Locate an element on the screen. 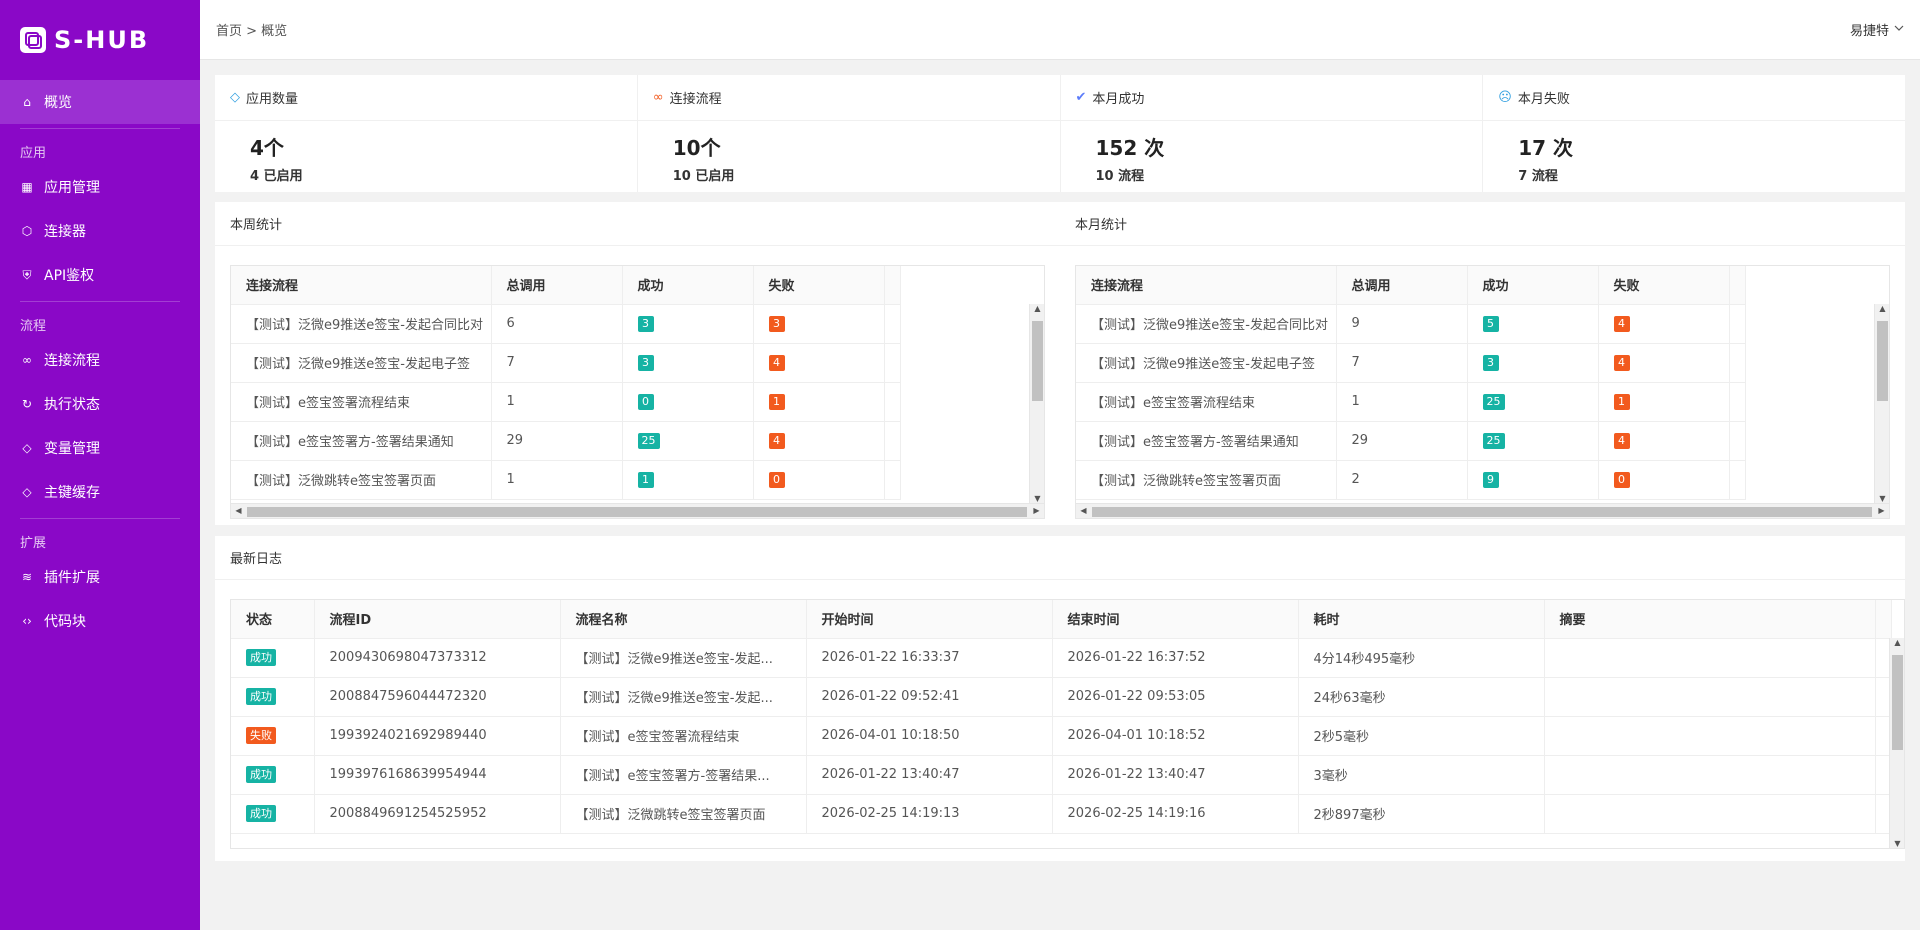  sidebar-item-label: 代码块 is located at coordinates (65, 622).